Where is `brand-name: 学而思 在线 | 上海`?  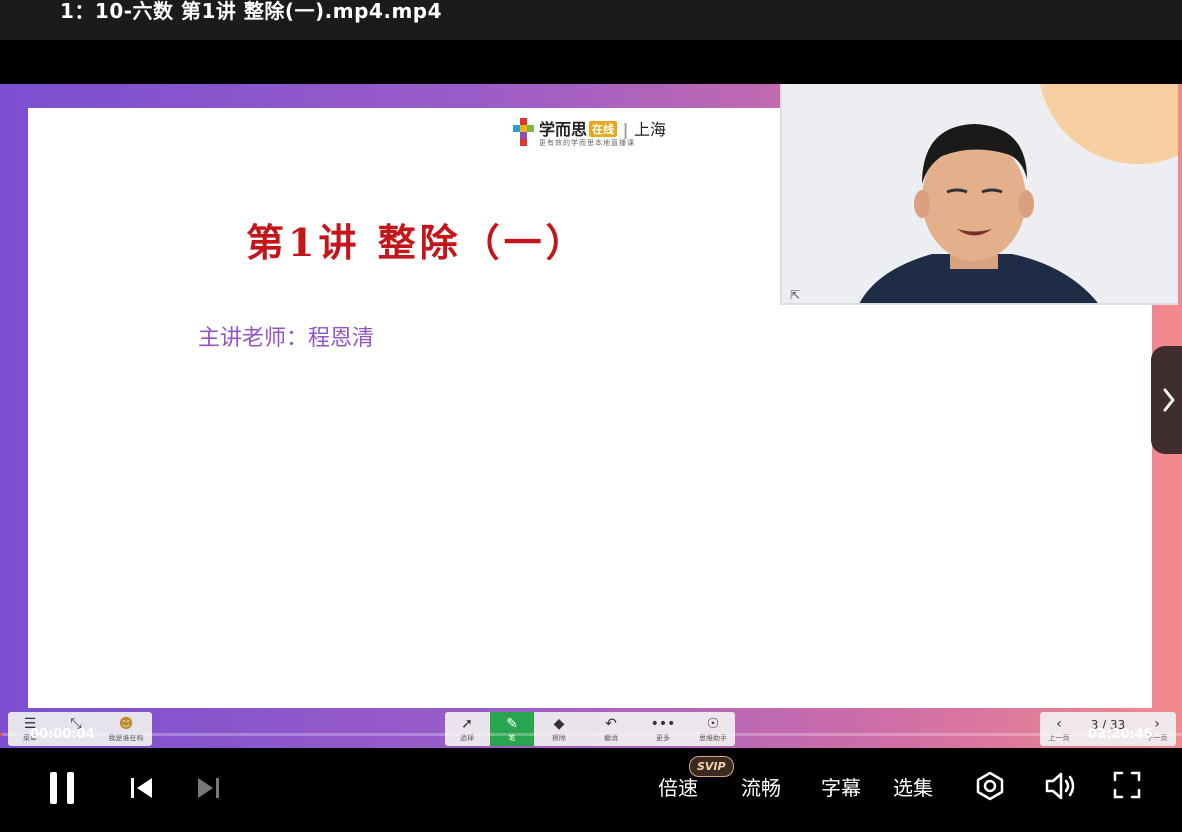 brand-name: 学而思 在线 | 上海 is located at coordinates (603, 129).